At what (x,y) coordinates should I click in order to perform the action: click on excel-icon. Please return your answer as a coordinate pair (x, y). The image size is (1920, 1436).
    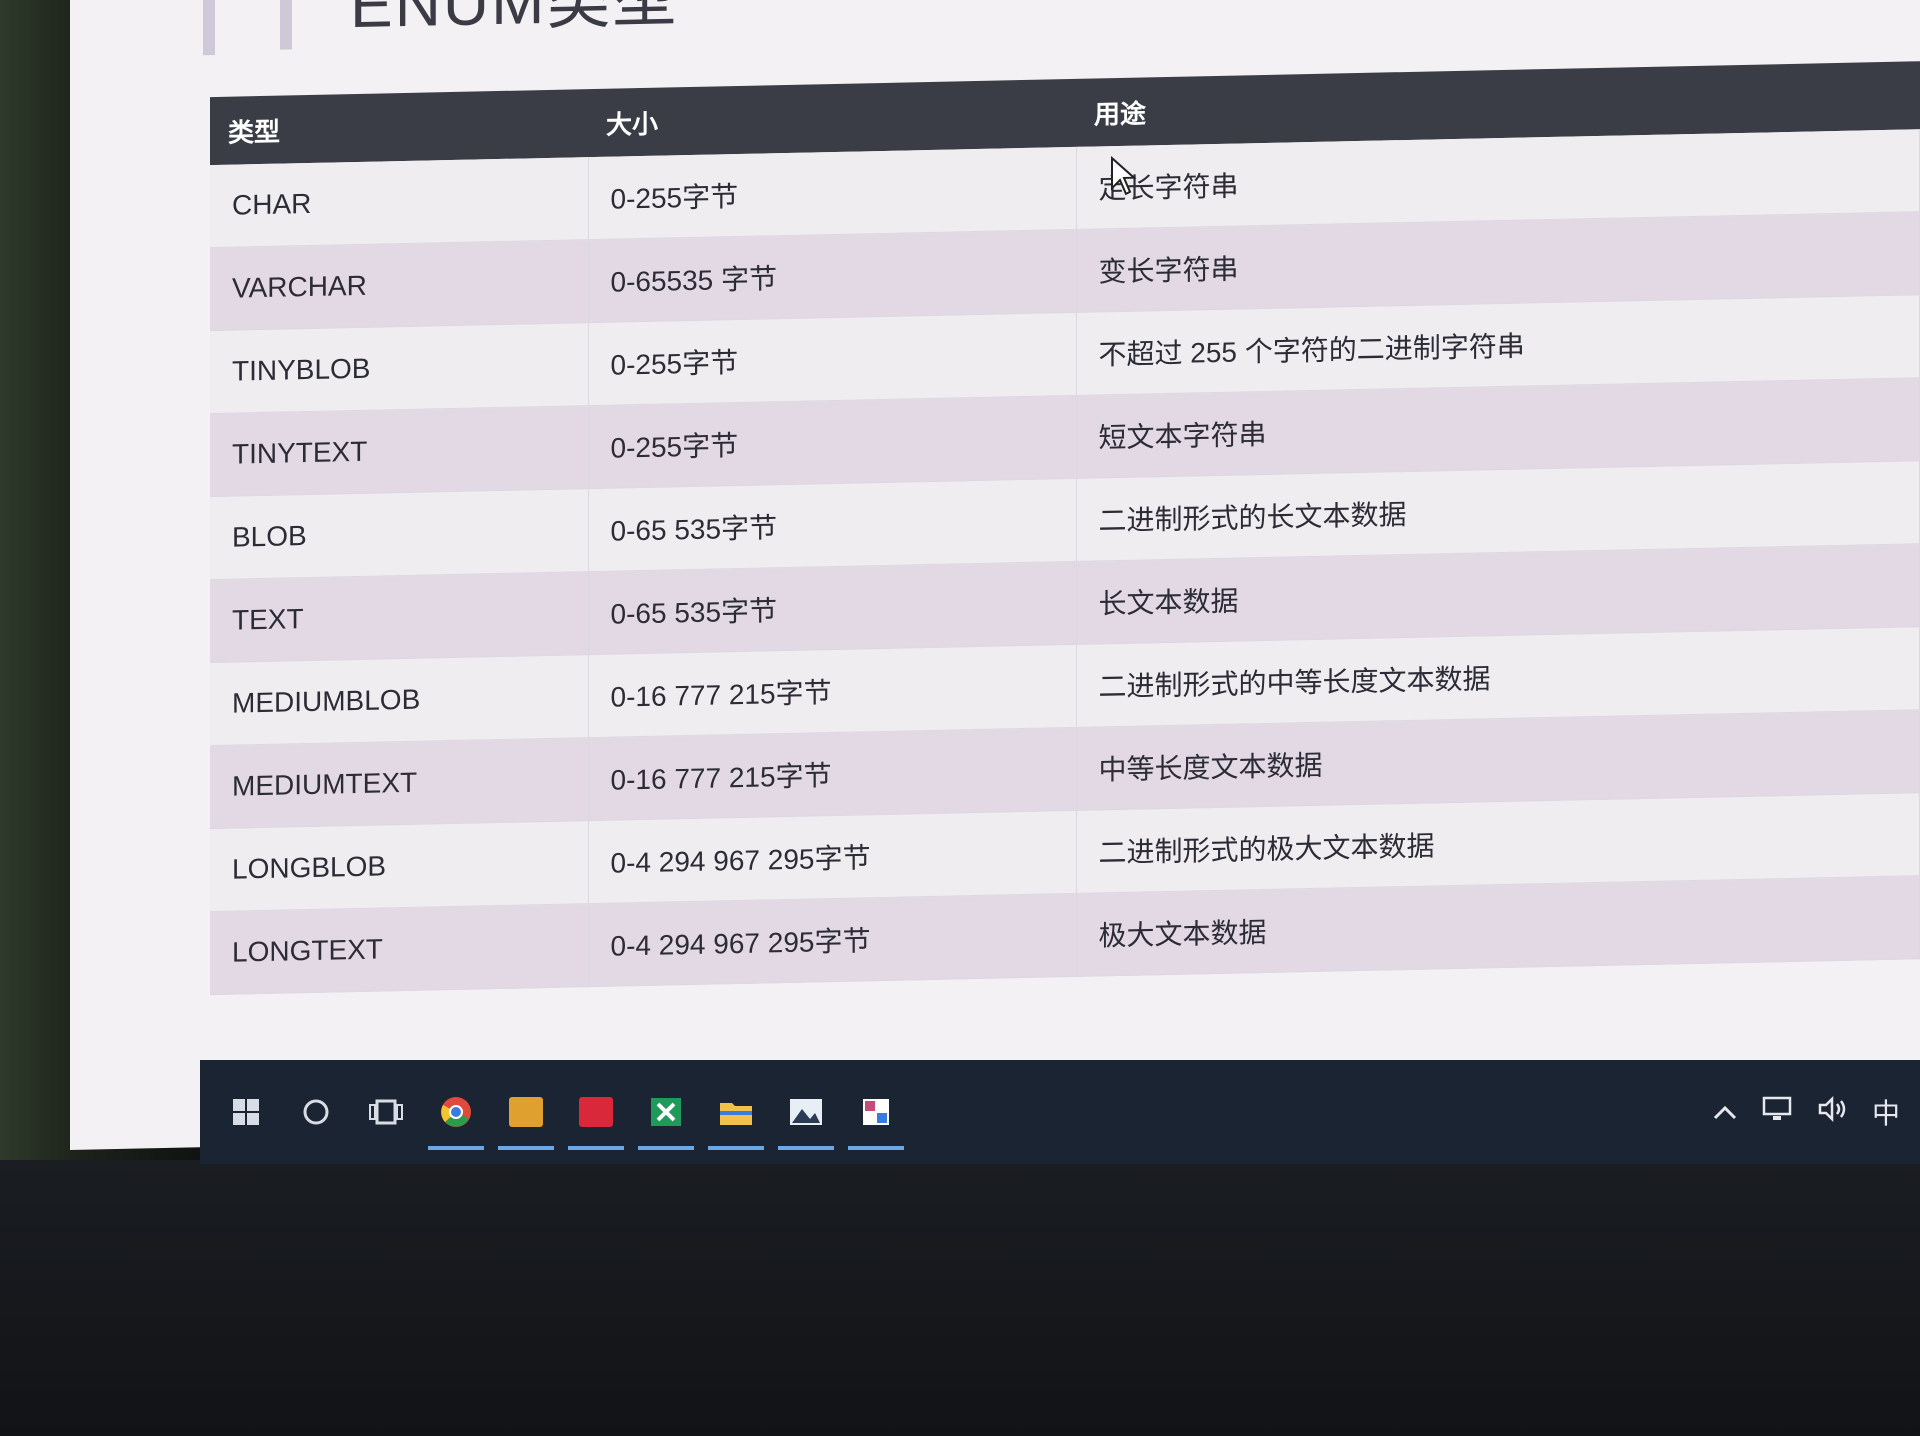
    Looking at the image, I should click on (666, 1117).